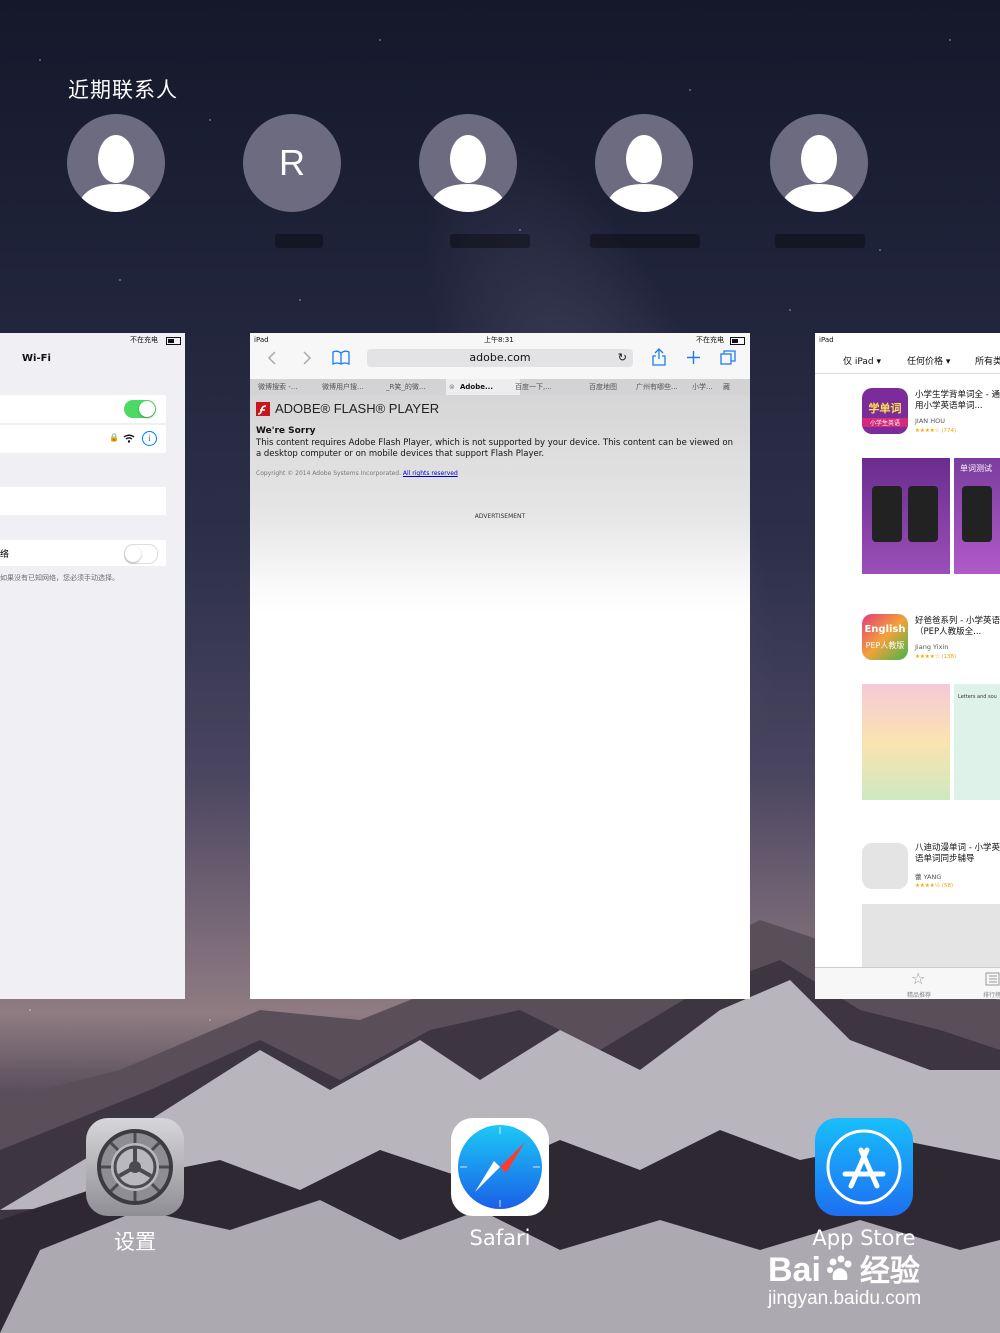 The width and height of the screenshot is (1000, 1333). What do you see at coordinates (991, 994) in the screenshot?
I see `tab-charts: 排行榜` at bounding box center [991, 994].